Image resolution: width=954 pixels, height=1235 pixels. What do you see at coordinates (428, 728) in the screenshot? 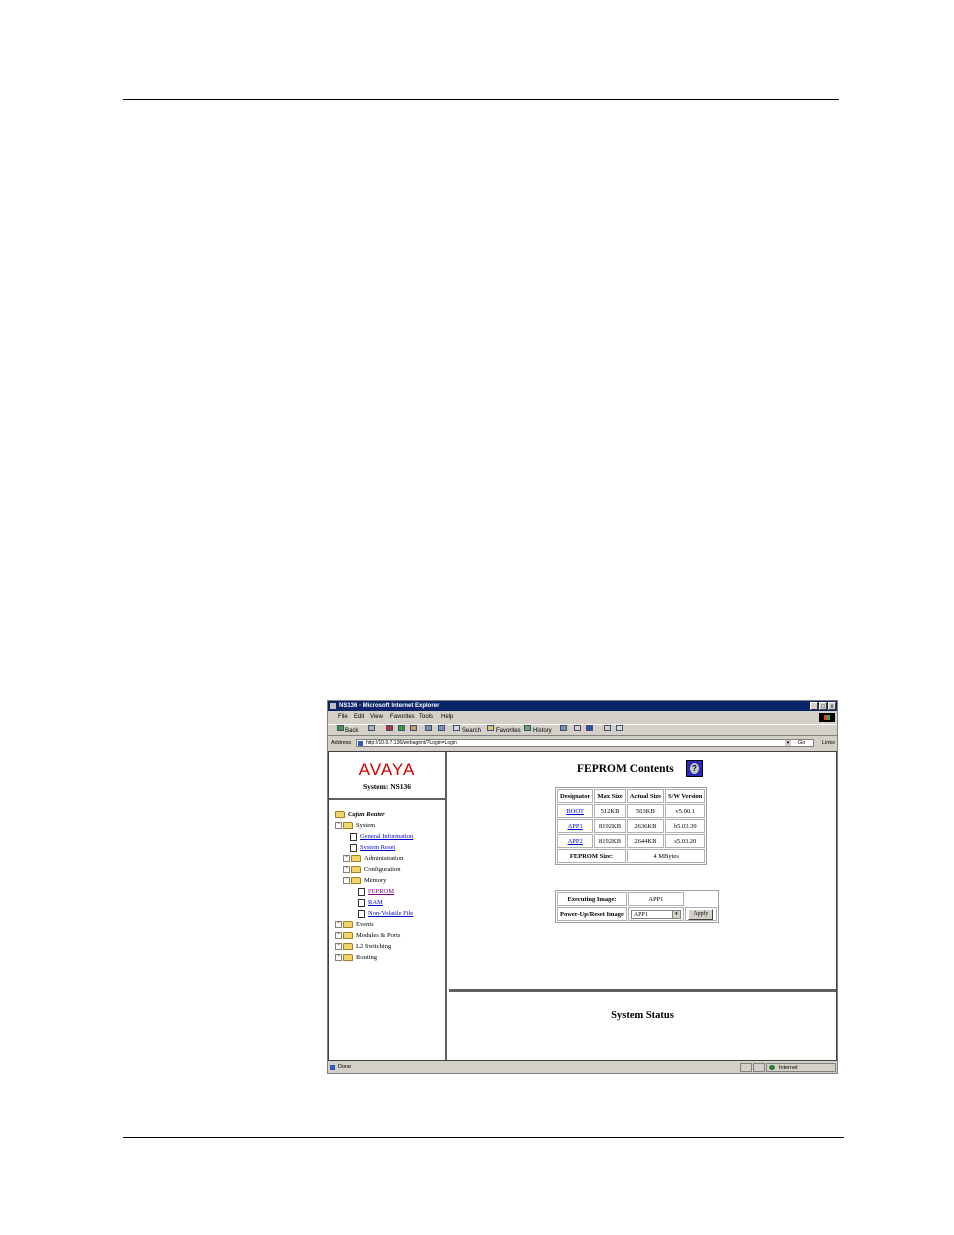
I see `print-preview-icon` at bounding box center [428, 728].